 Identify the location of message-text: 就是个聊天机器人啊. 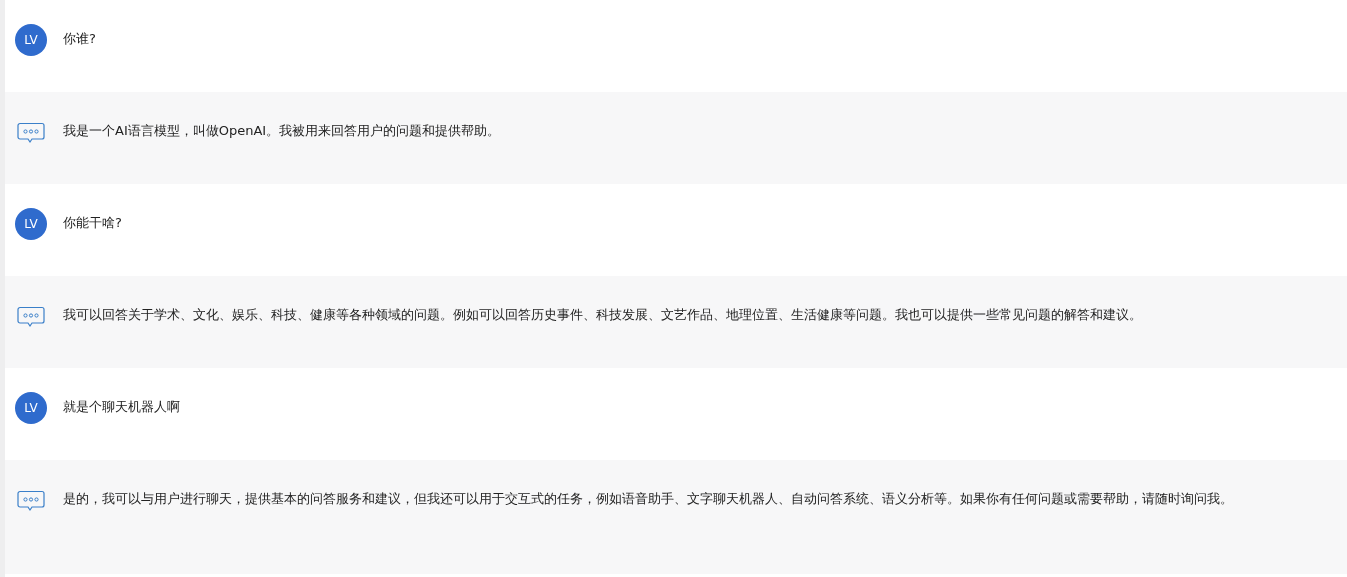
(121, 407).